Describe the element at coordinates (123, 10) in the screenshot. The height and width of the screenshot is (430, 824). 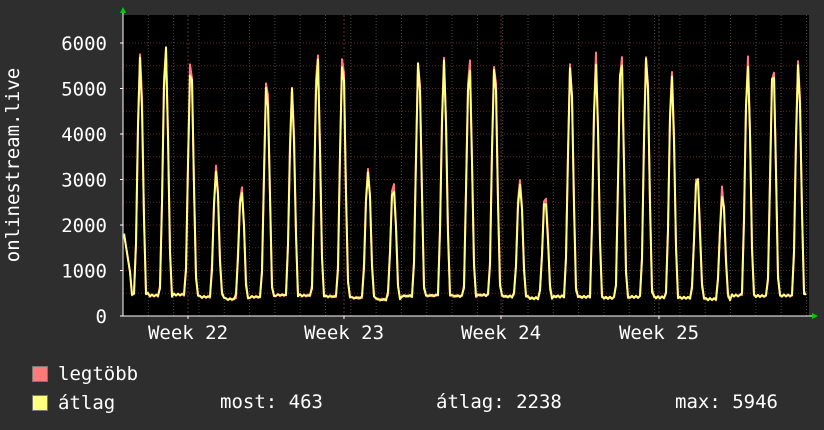
I see `y-axis-arrow` at that location.